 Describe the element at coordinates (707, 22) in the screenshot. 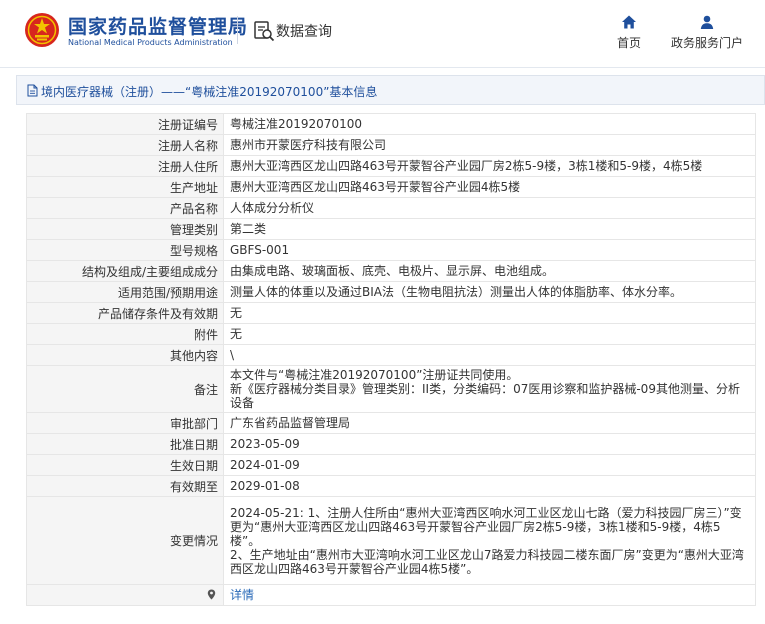

I see `user-icon` at that location.